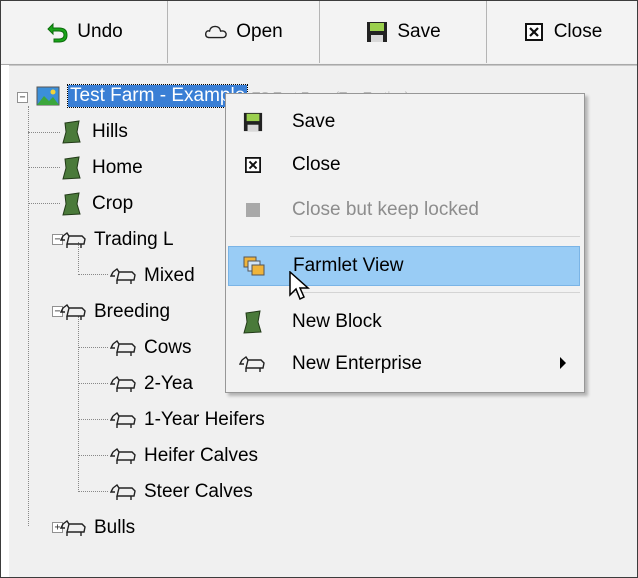 Image resolution: width=638 pixels, height=578 pixels. What do you see at coordinates (201, 455) in the screenshot?
I see `mob-label: Heifer Calves` at bounding box center [201, 455].